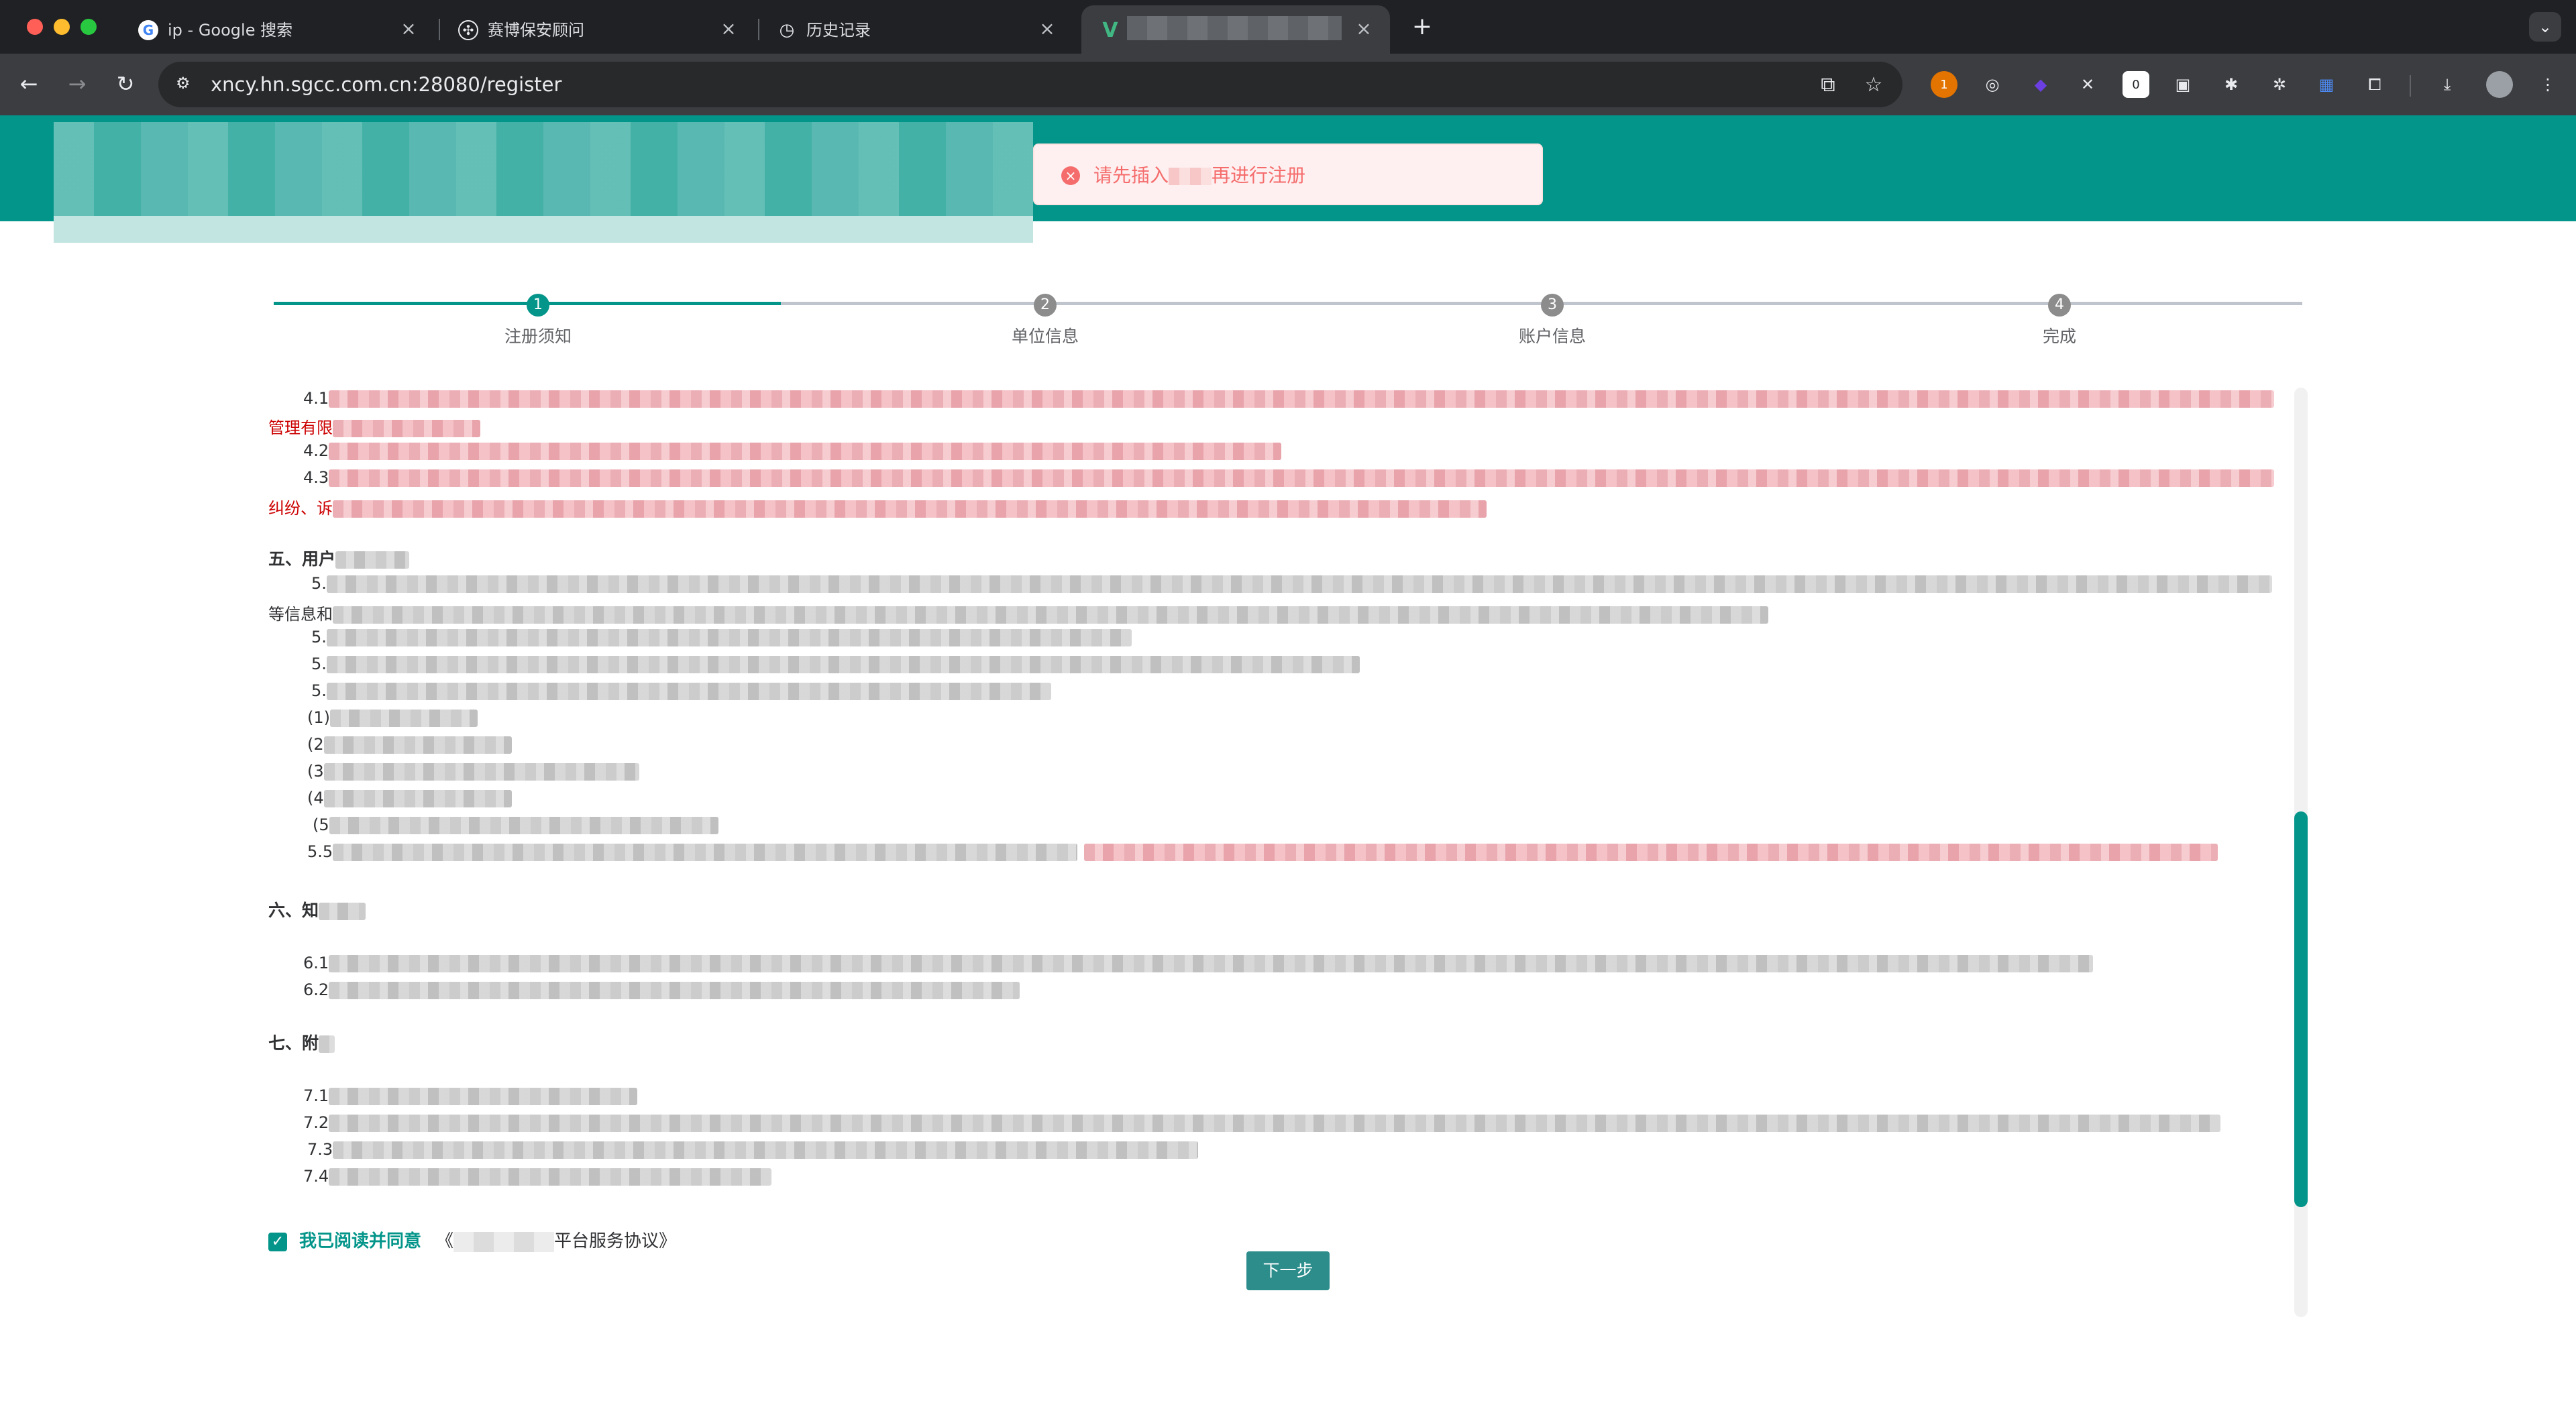  What do you see at coordinates (787, 30) in the screenshot?
I see `history-icon: ◷` at bounding box center [787, 30].